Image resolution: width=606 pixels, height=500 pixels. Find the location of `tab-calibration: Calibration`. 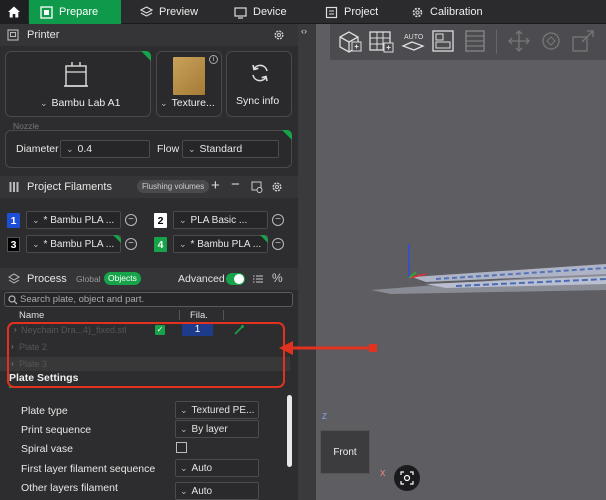

tab-calibration: Calibration is located at coordinates (451, 12).